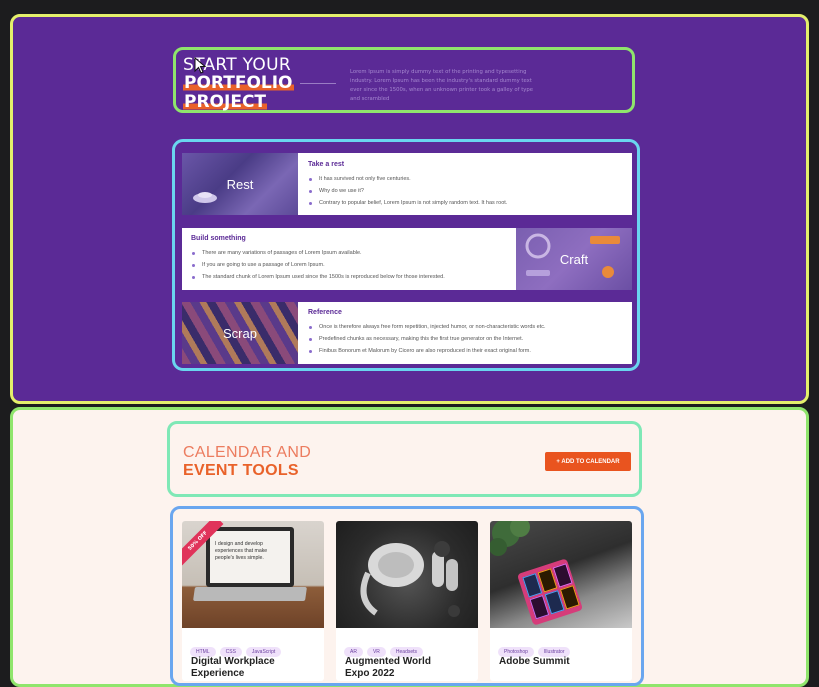  Describe the element at coordinates (200, 65) in the screenshot. I see `mouse-cursor-icon` at that location.